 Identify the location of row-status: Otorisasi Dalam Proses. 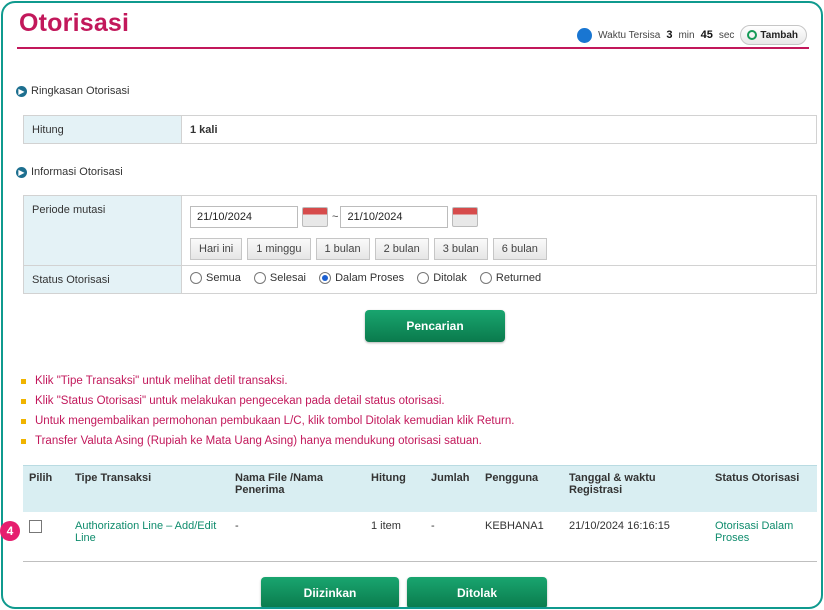
(763, 536).